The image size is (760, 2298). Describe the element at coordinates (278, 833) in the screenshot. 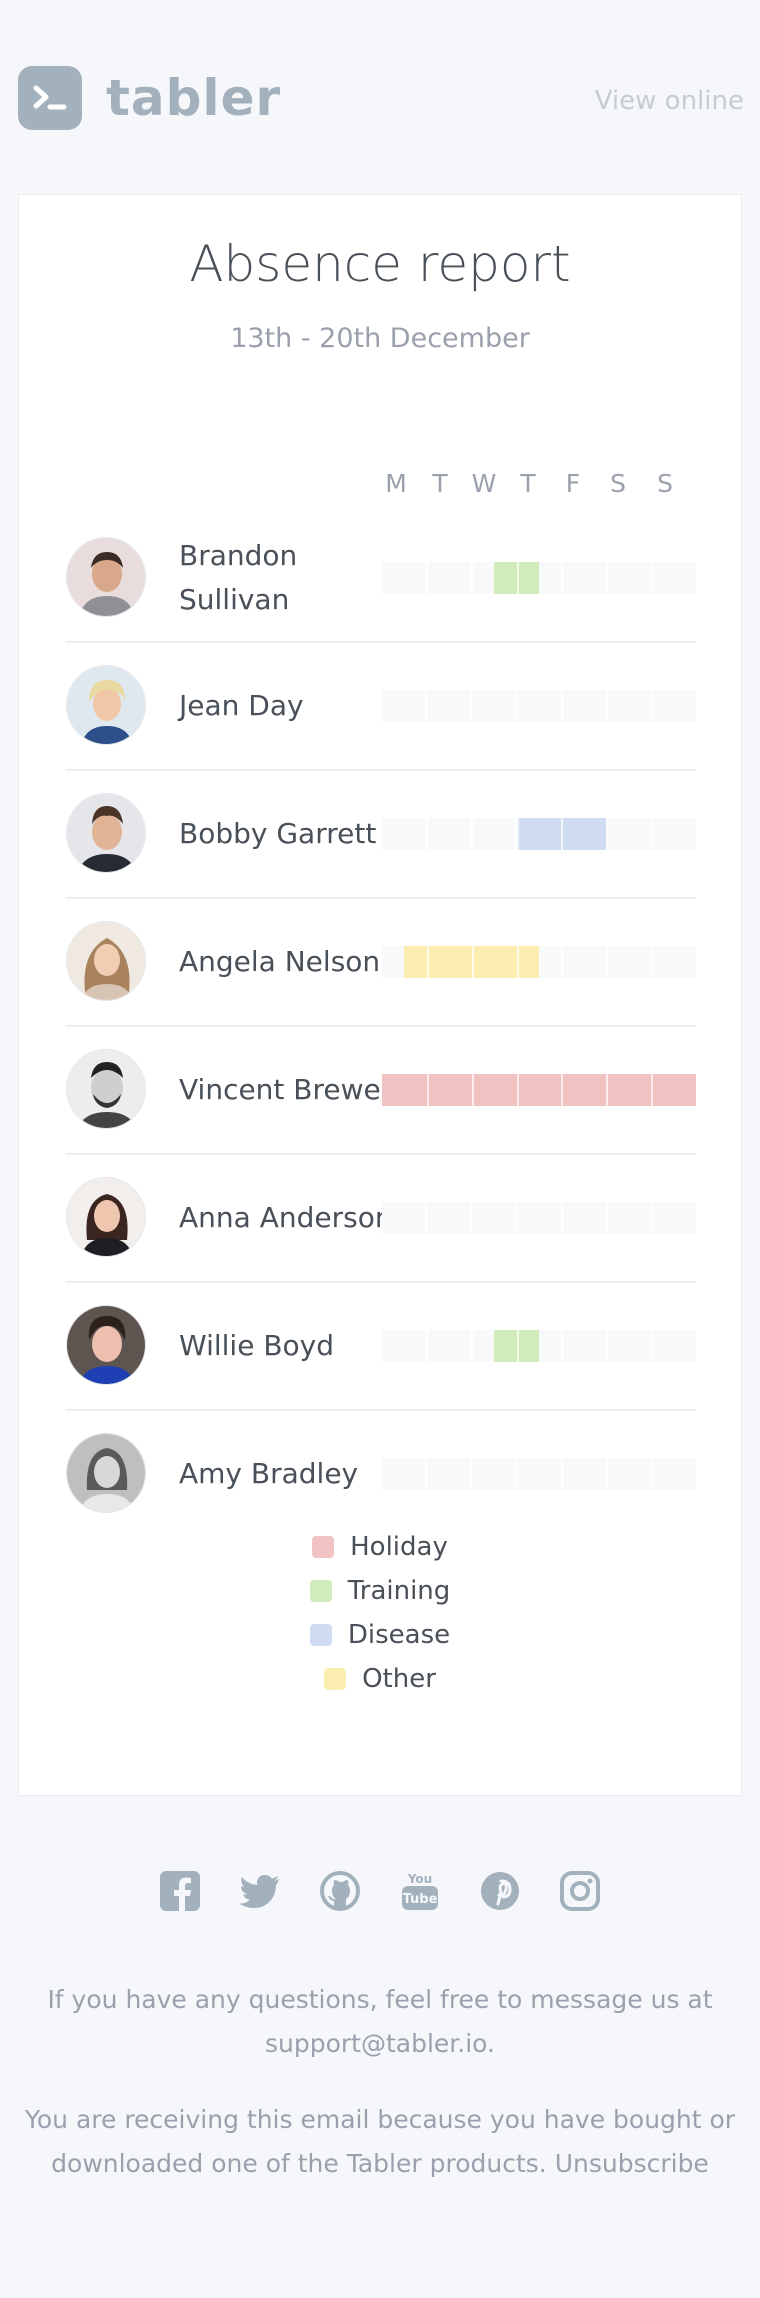

I see `employee-name: Bobby Garrett` at that location.